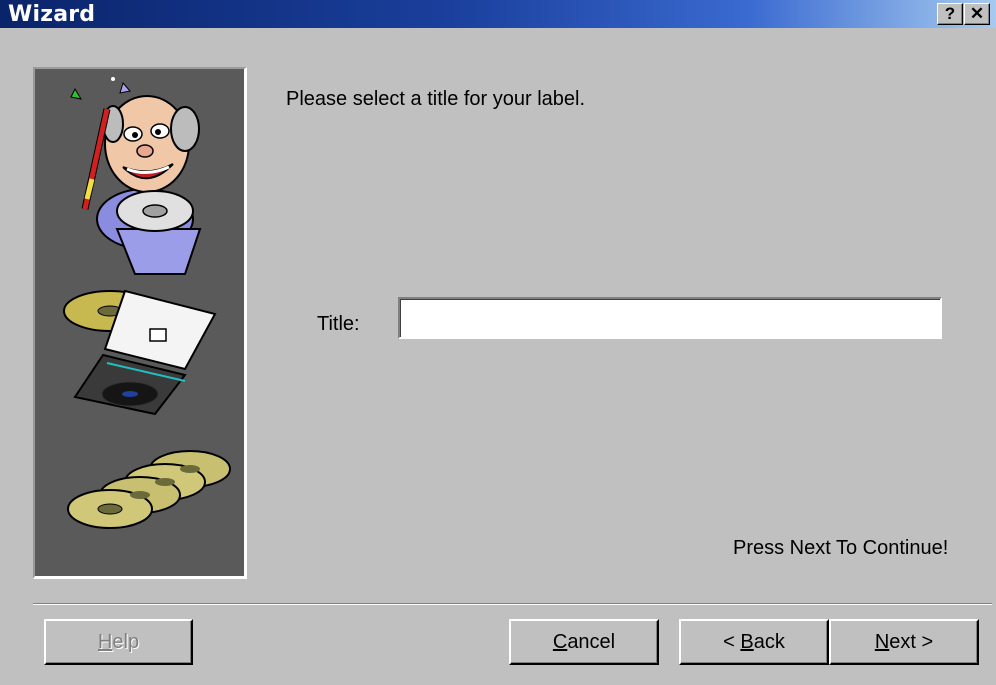  I want to click on title-bar: Wizard ? ✕, so click(498, 14).